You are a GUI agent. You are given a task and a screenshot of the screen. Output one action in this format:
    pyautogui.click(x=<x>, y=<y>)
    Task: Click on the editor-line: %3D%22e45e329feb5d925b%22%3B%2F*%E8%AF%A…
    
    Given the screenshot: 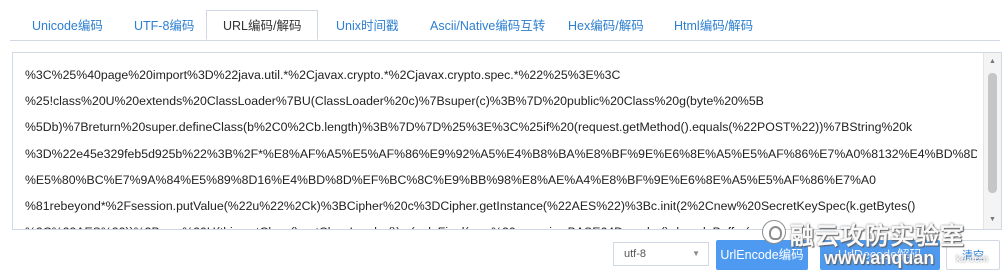 What is the action you would take?
    pyautogui.click(x=501, y=153)
    